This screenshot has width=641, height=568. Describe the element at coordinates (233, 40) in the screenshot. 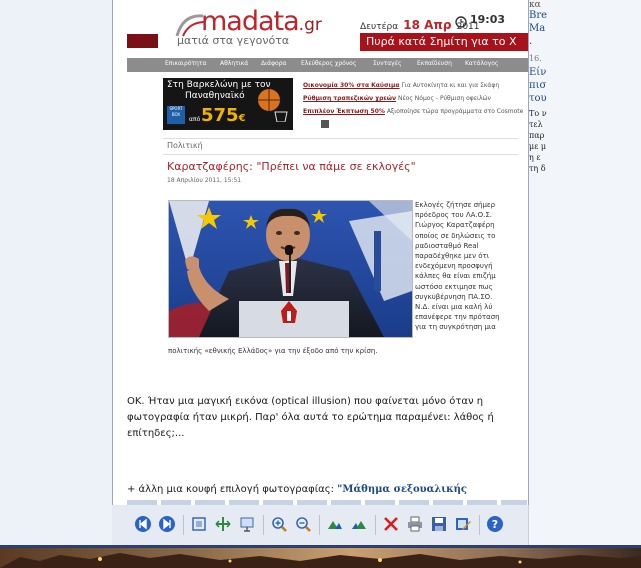

I see `site-tagline: ματιά στα γεγονότα` at that location.